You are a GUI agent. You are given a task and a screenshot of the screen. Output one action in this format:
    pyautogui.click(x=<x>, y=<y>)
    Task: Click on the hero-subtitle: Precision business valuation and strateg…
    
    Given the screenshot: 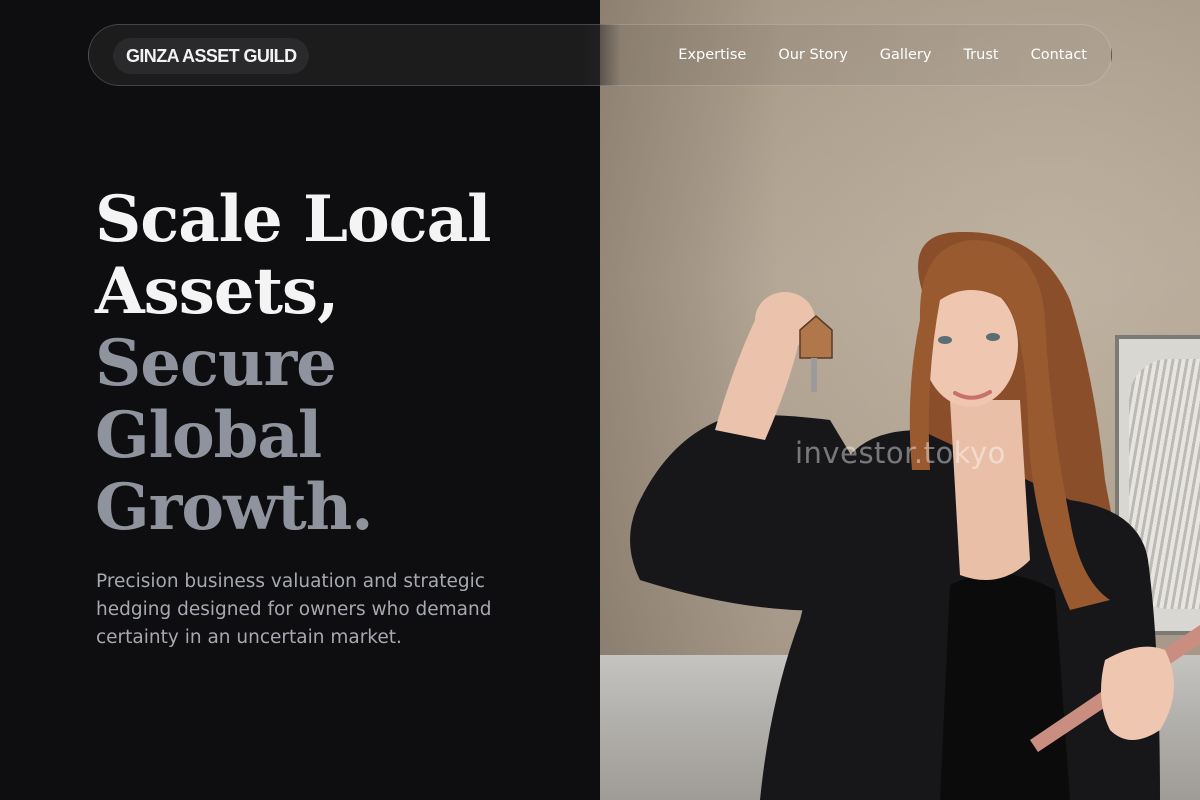 What is the action you would take?
    pyautogui.click(x=294, y=609)
    